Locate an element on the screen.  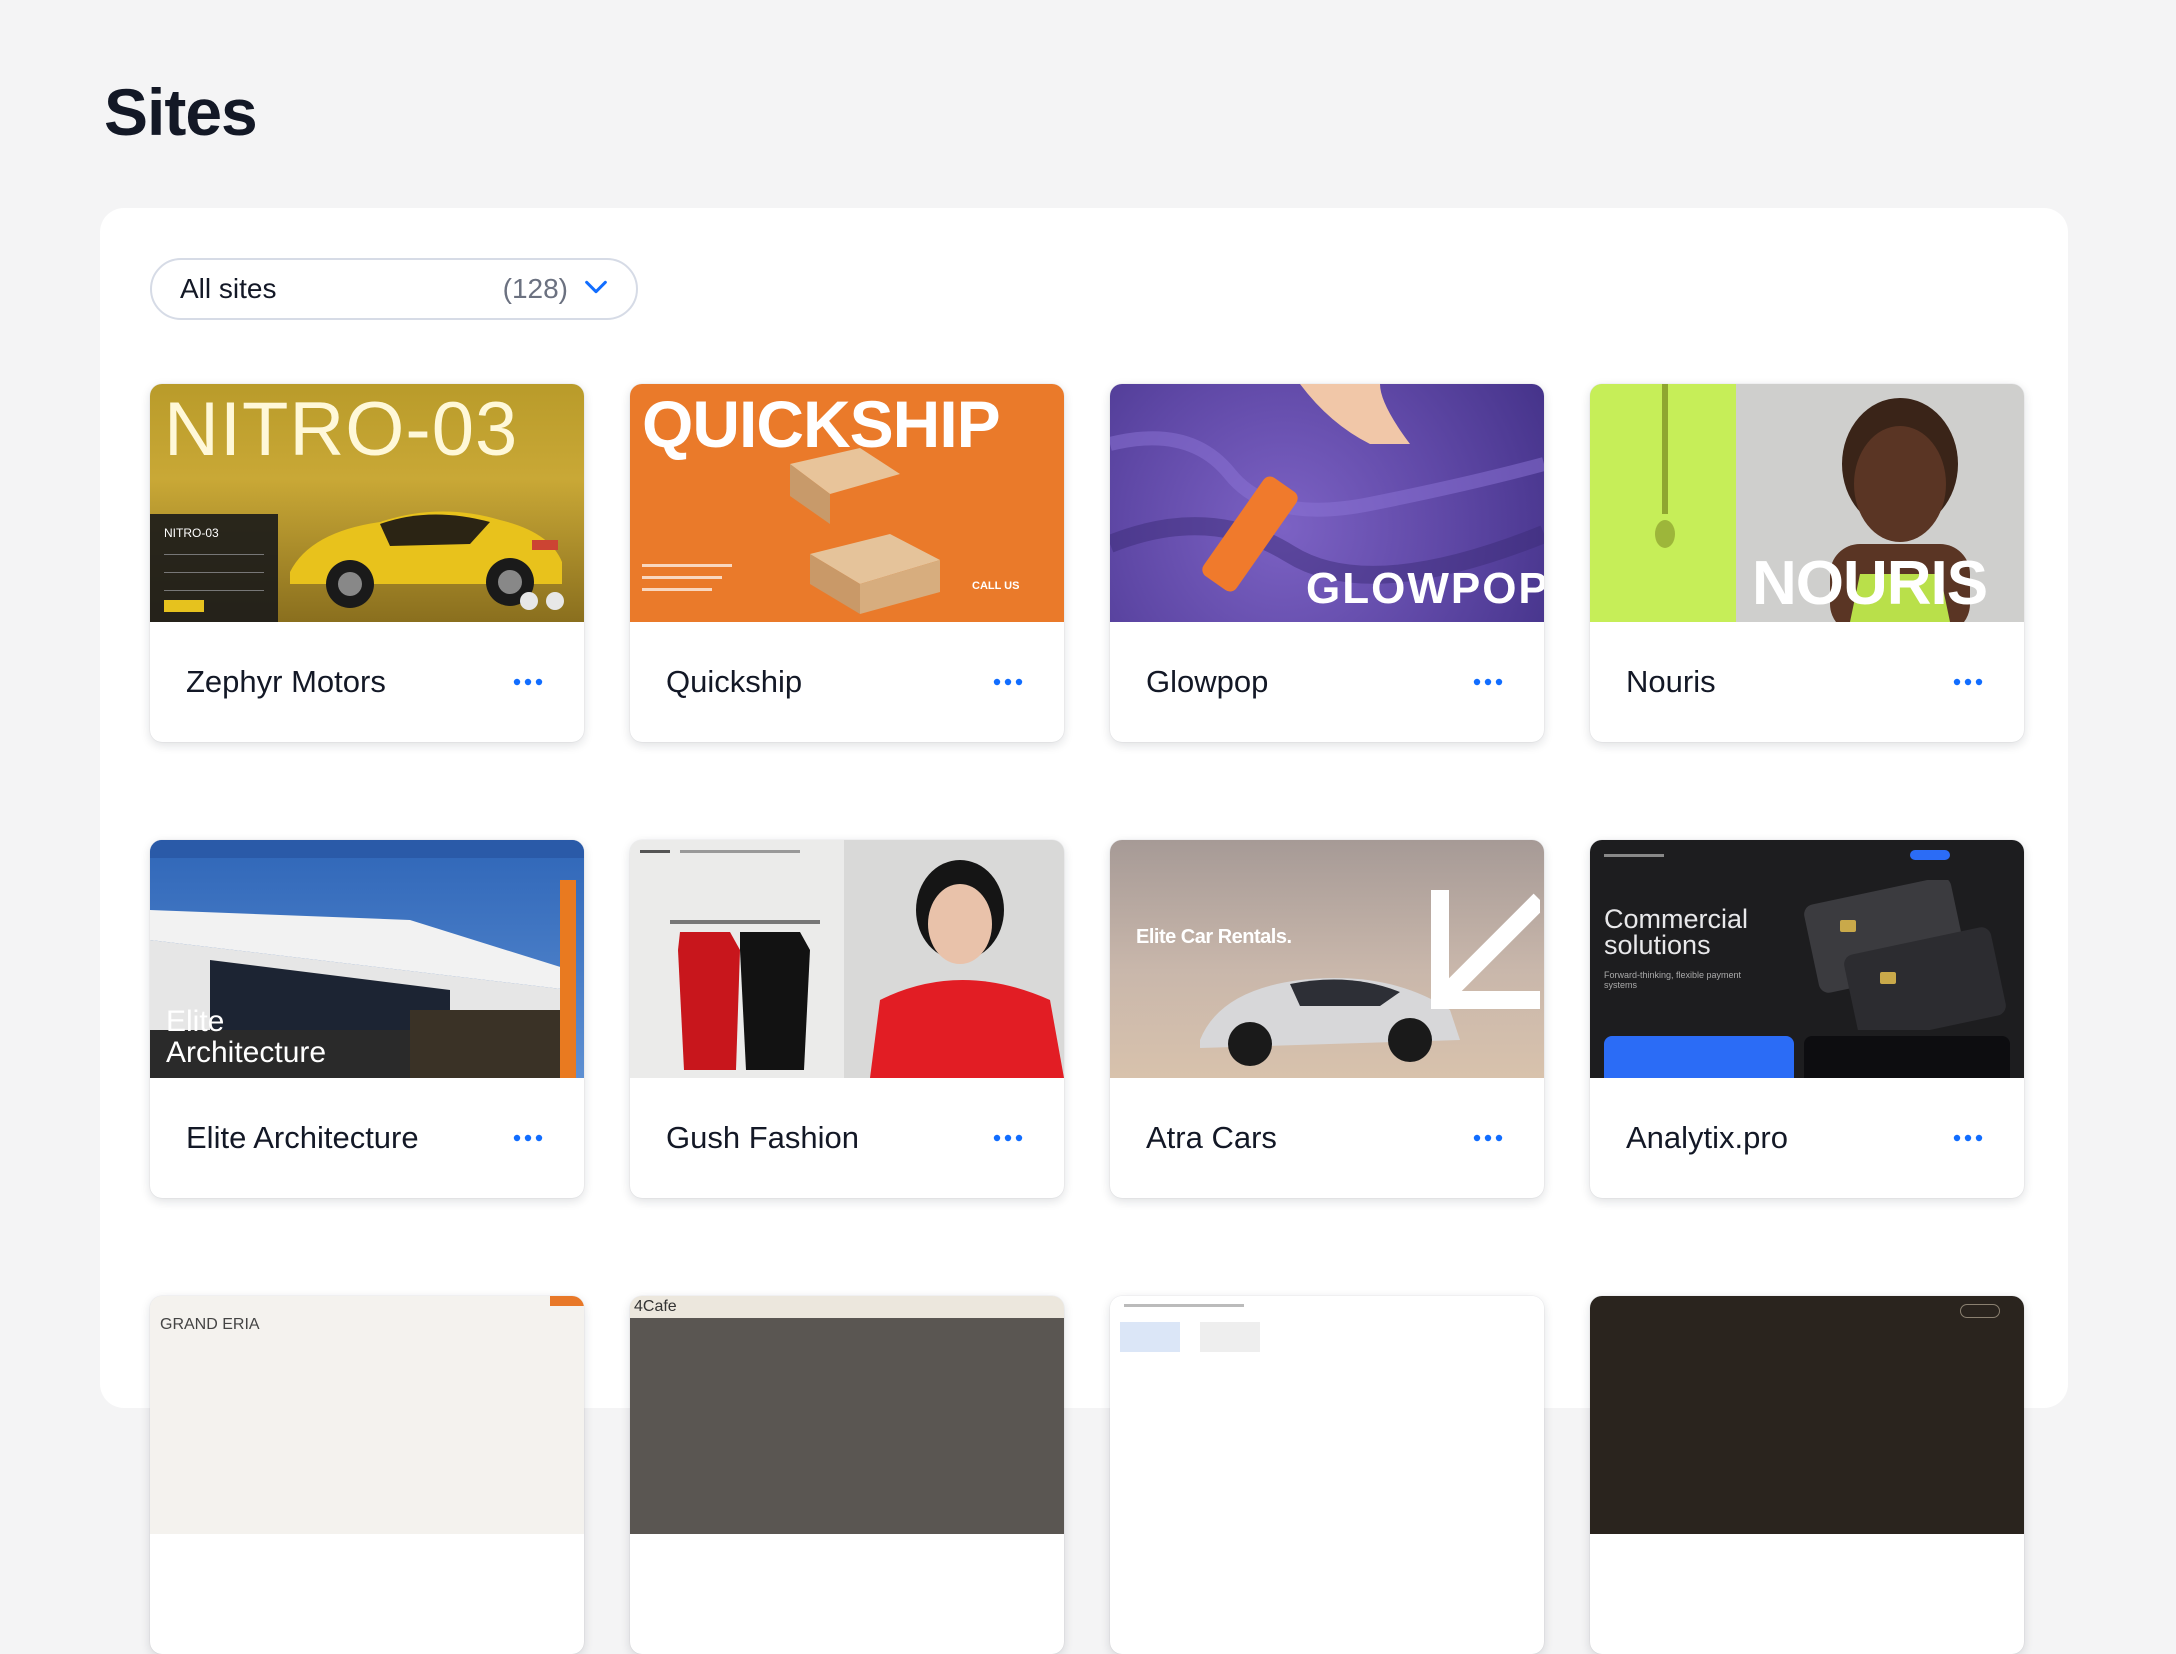
site-filter-dropdown: All sites (128) is located at coordinates (394, 289).